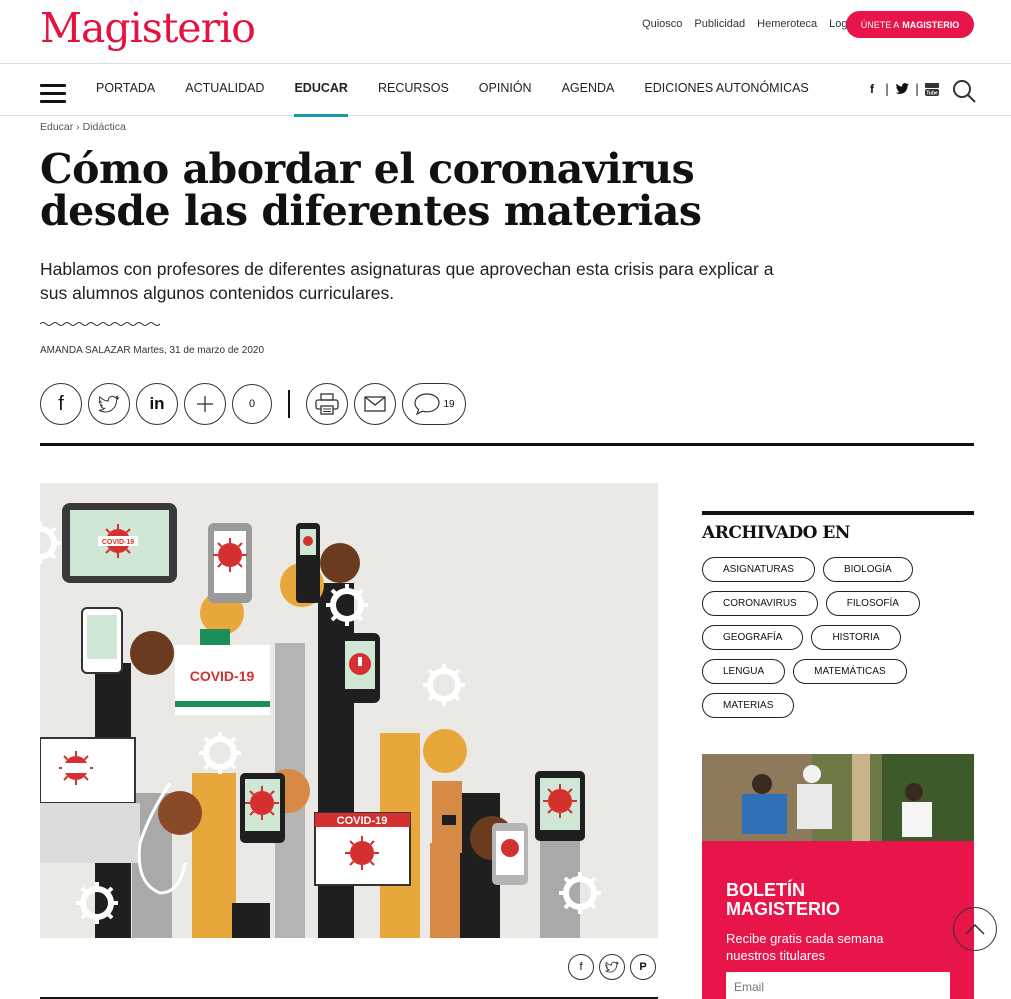 This screenshot has width=1011, height=999. I want to click on tag-asignaturas: ASIGNATURAS, so click(758, 569).